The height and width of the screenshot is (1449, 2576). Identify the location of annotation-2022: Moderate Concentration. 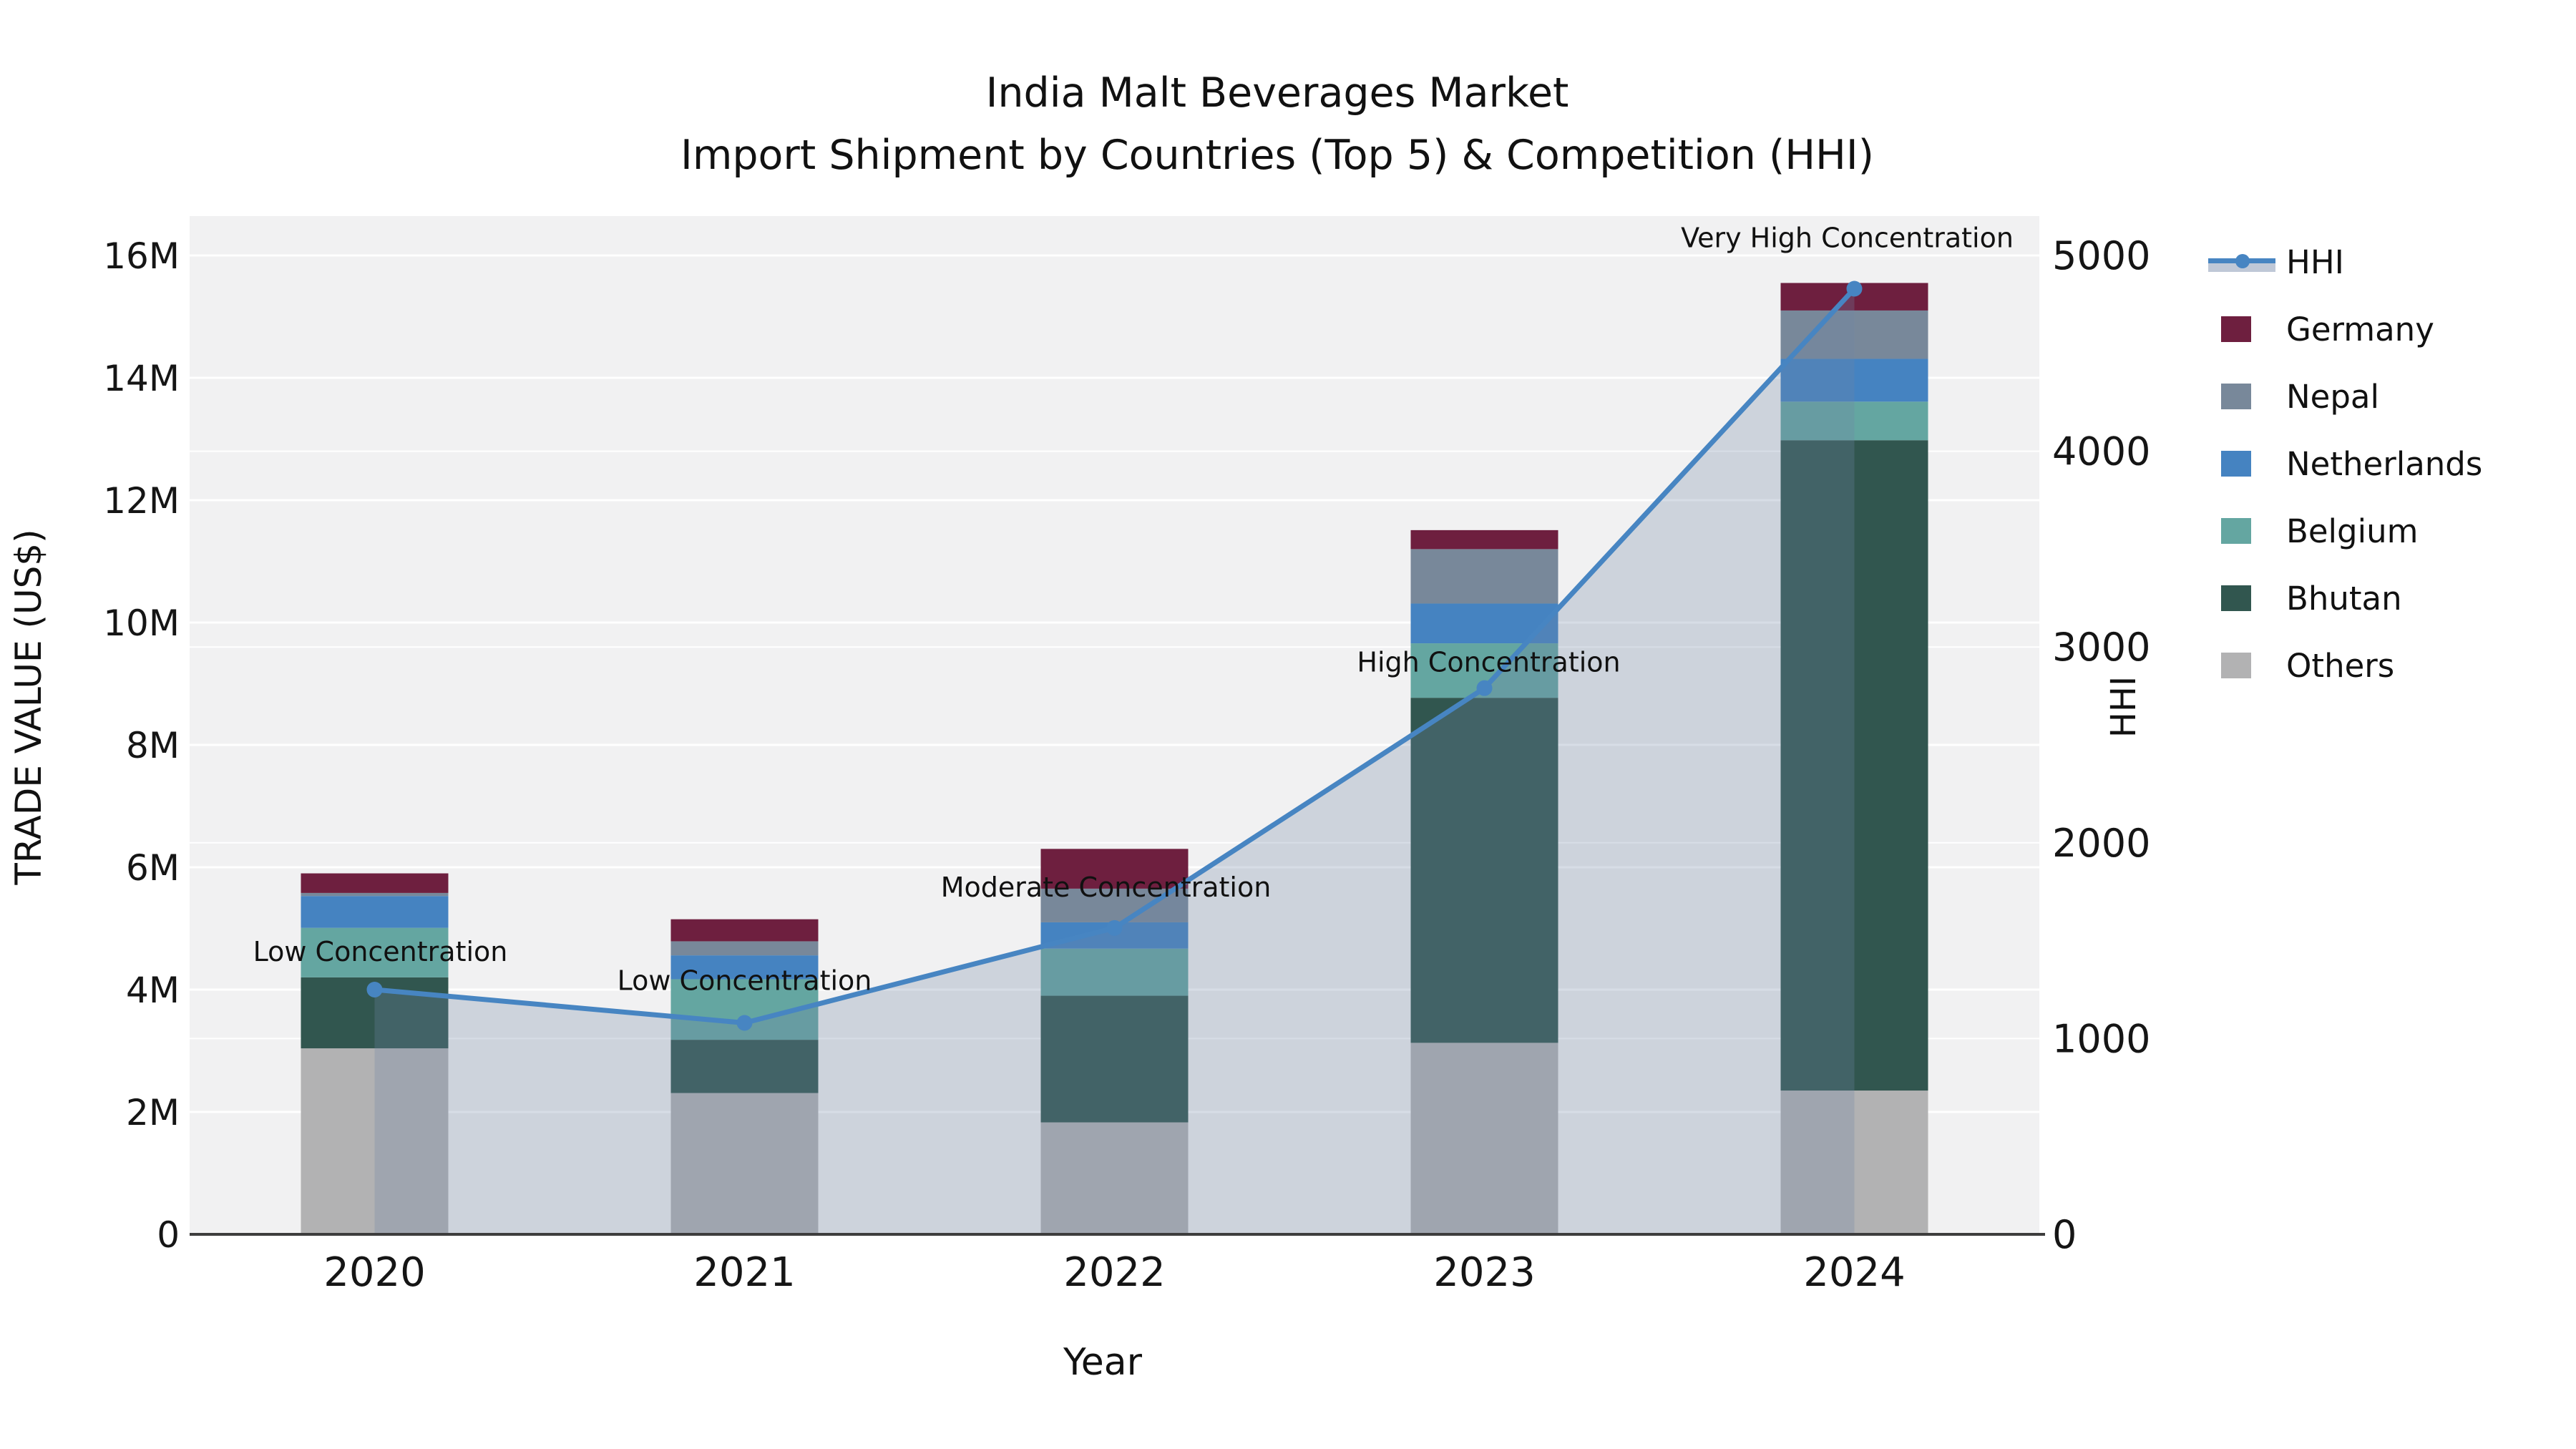
(1106, 887).